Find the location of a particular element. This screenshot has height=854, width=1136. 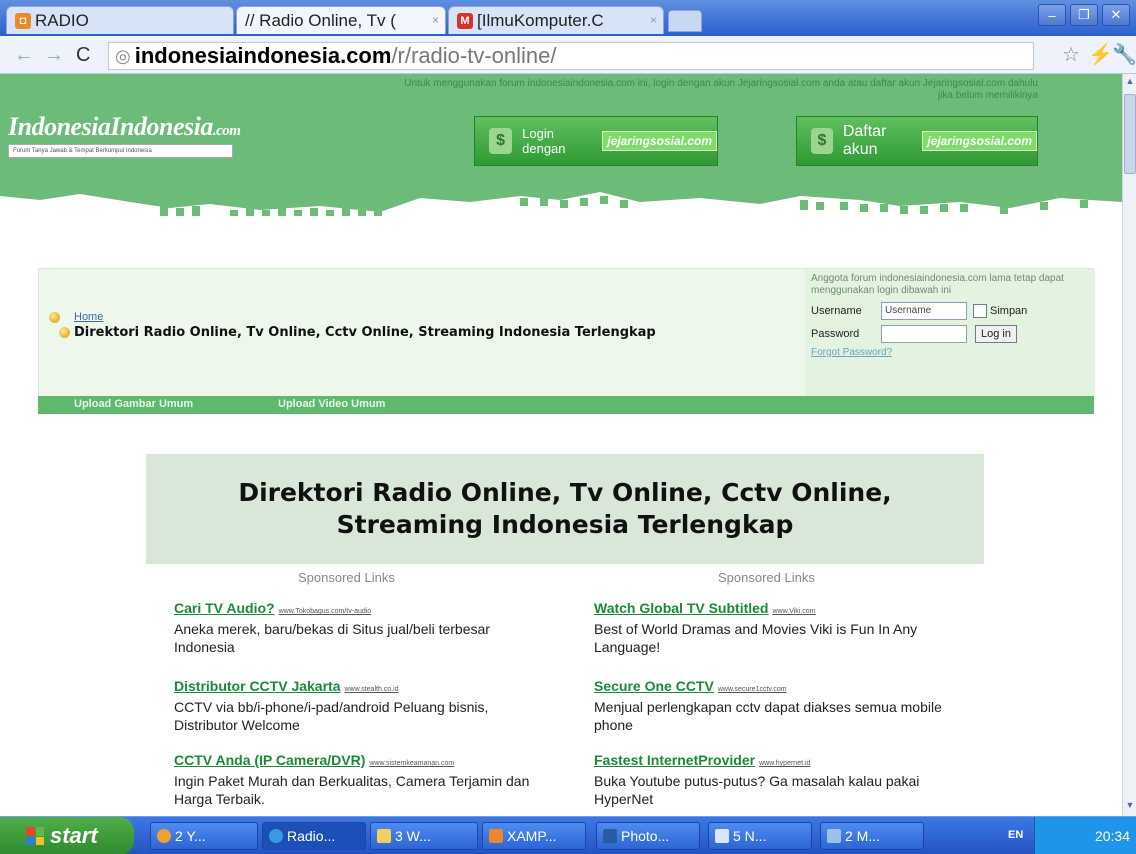

ad-title: Secure One CCTV is located at coordinates (654, 686).